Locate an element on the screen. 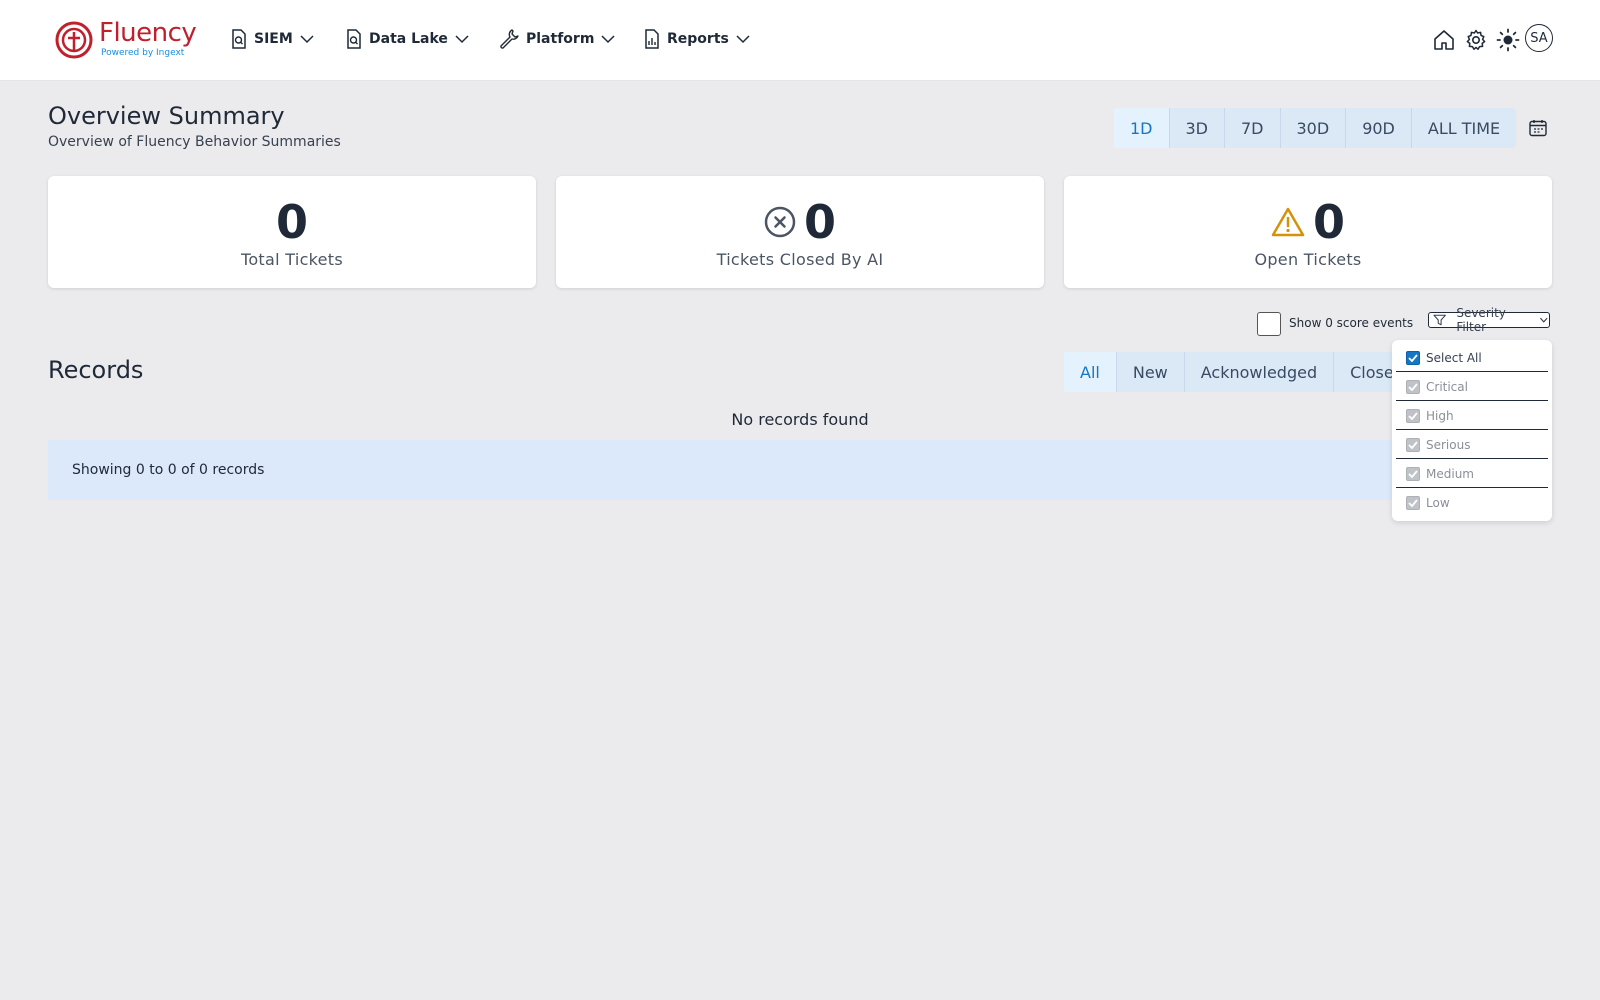 This screenshot has height=1000, width=1600. severity-filter-button: Severity Filter is located at coordinates (1489, 320).